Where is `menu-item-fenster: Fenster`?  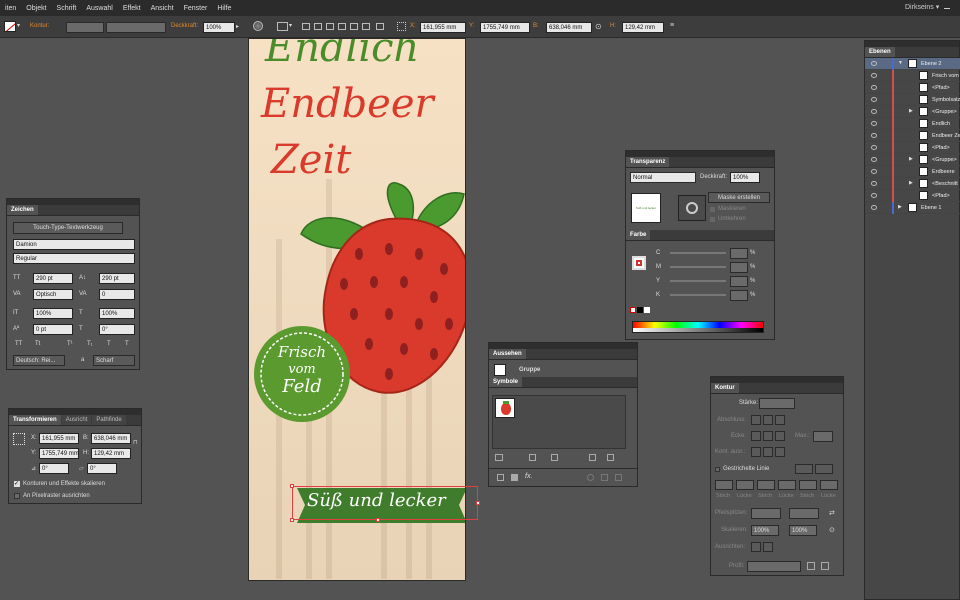 menu-item-fenster: Fenster is located at coordinates (196, 8).